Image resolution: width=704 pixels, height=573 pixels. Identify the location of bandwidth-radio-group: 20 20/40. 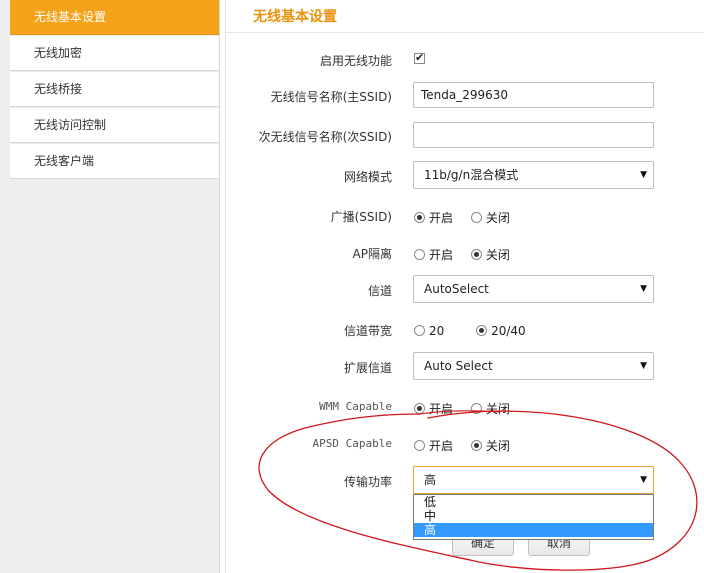
(477, 330).